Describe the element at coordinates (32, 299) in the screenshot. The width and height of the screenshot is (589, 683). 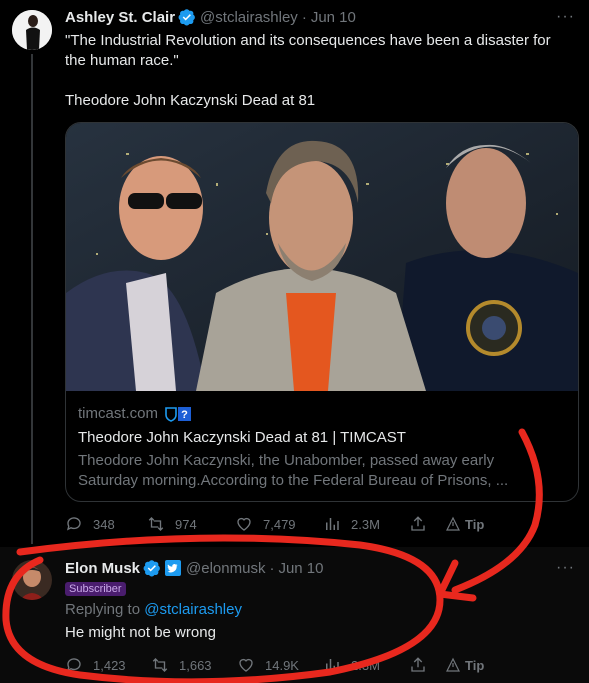
I see `thread-line` at that location.